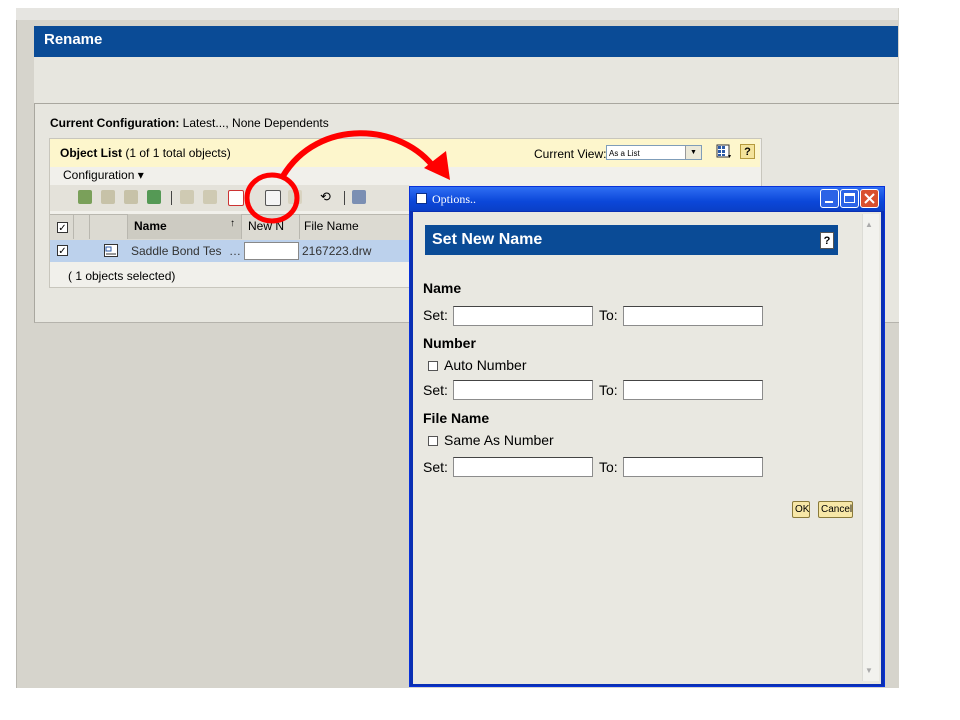  What do you see at coordinates (255, 123) in the screenshot?
I see `current-configuration-value: Latest..., None Dependents` at bounding box center [255, 123].